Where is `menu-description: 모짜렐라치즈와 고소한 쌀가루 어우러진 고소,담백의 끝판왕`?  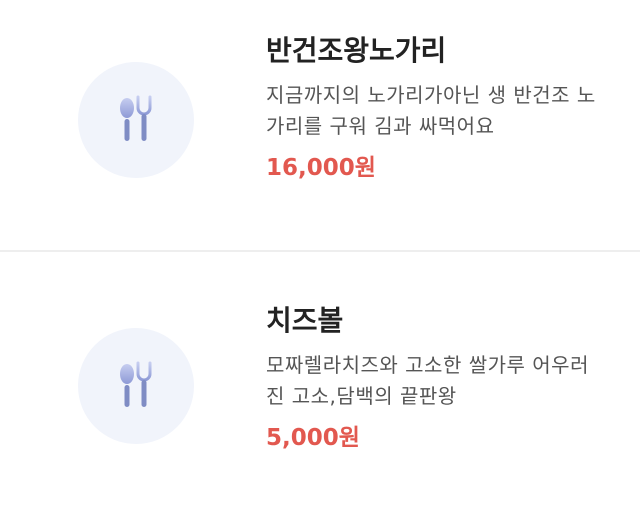
menu-description: 모짜렐라치즈와 고소한 쌀가루 어우러진 고소,담백의 끝판왕 is located at coordinates (427, 380).